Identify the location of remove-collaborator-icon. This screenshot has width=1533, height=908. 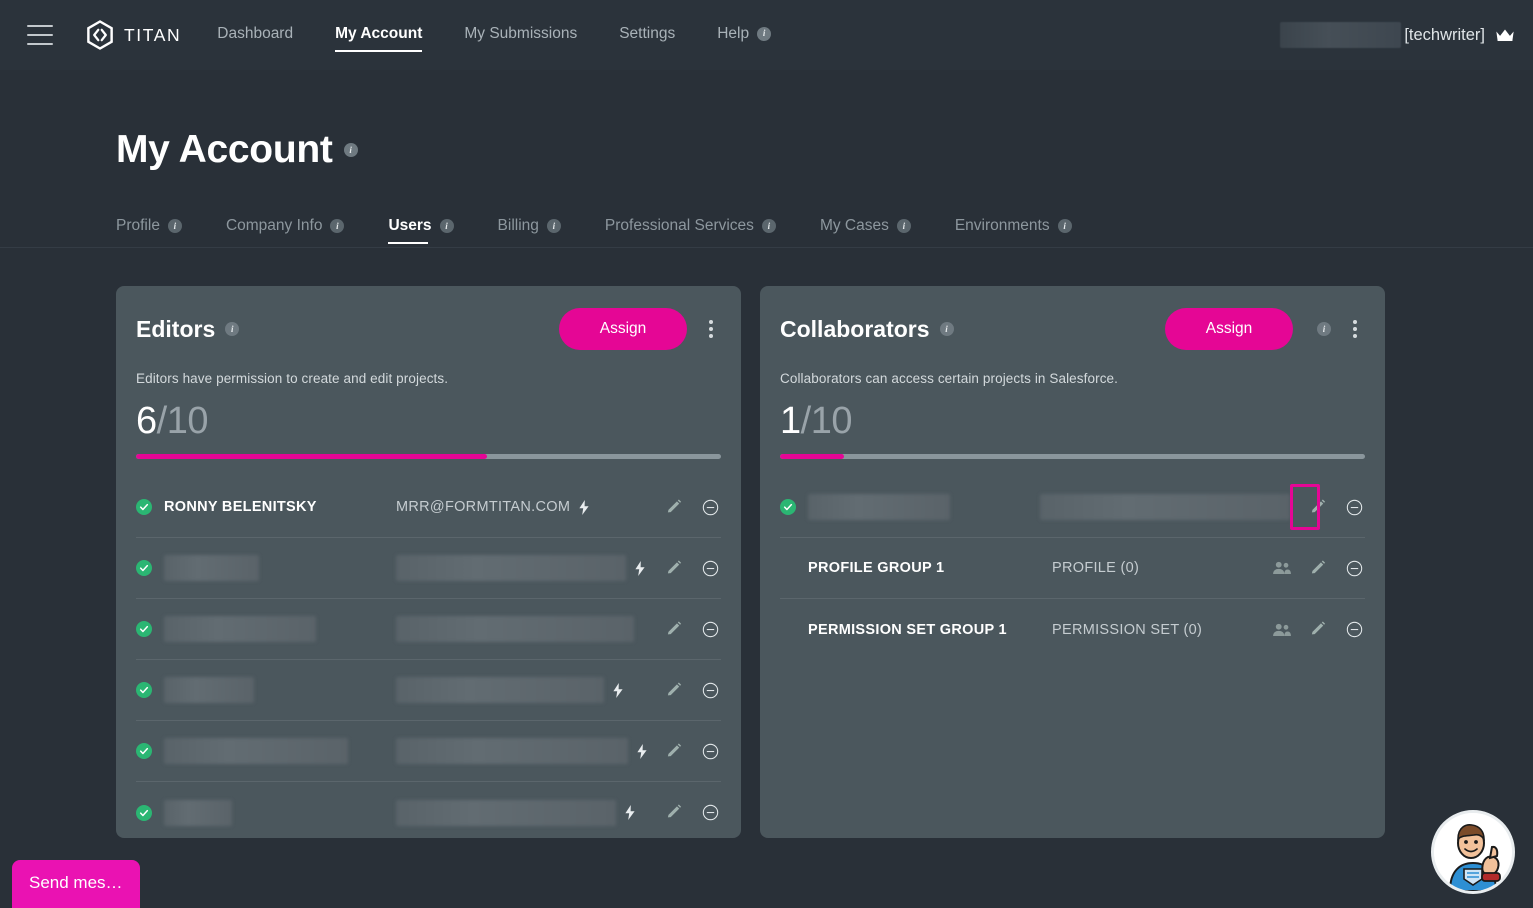
(1354, 507).